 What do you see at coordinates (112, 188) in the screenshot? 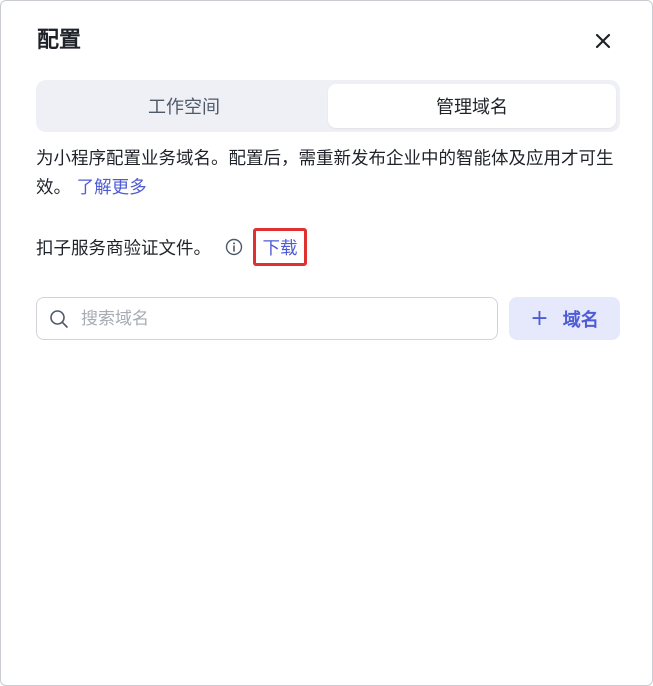
I see `learn-more-link: 了解更多` at bounding box center [112, 188].